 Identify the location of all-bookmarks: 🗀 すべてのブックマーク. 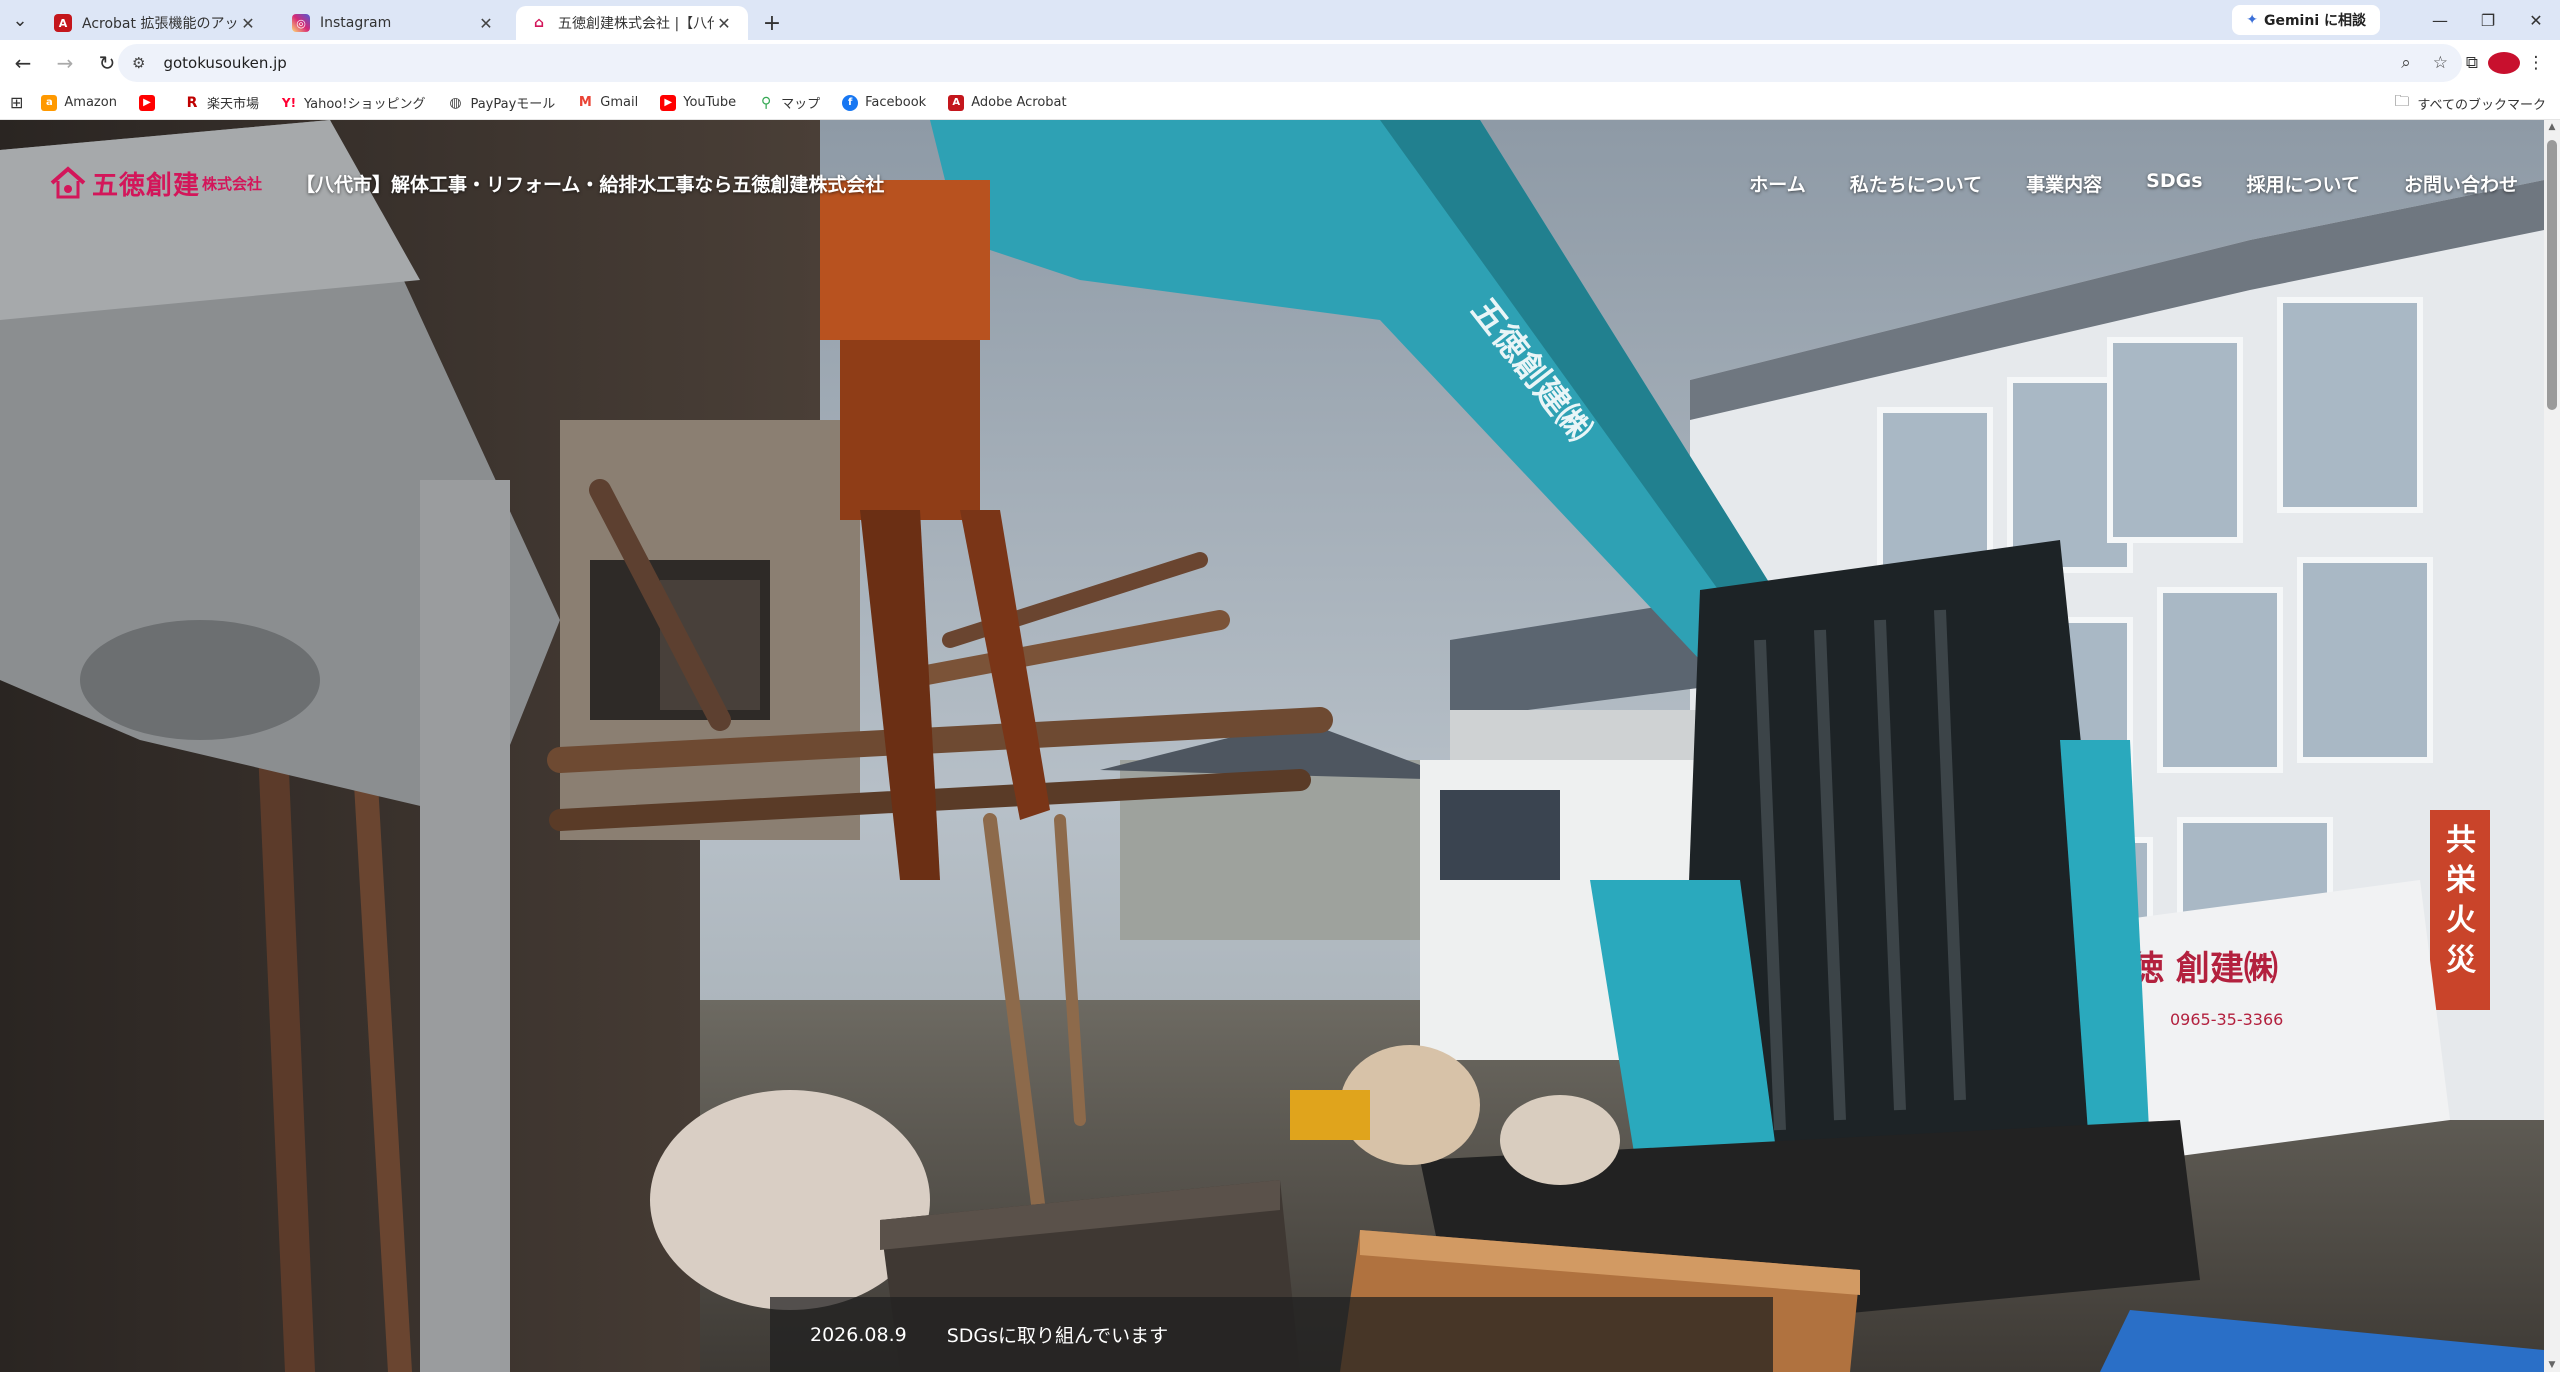
(2470, 103).